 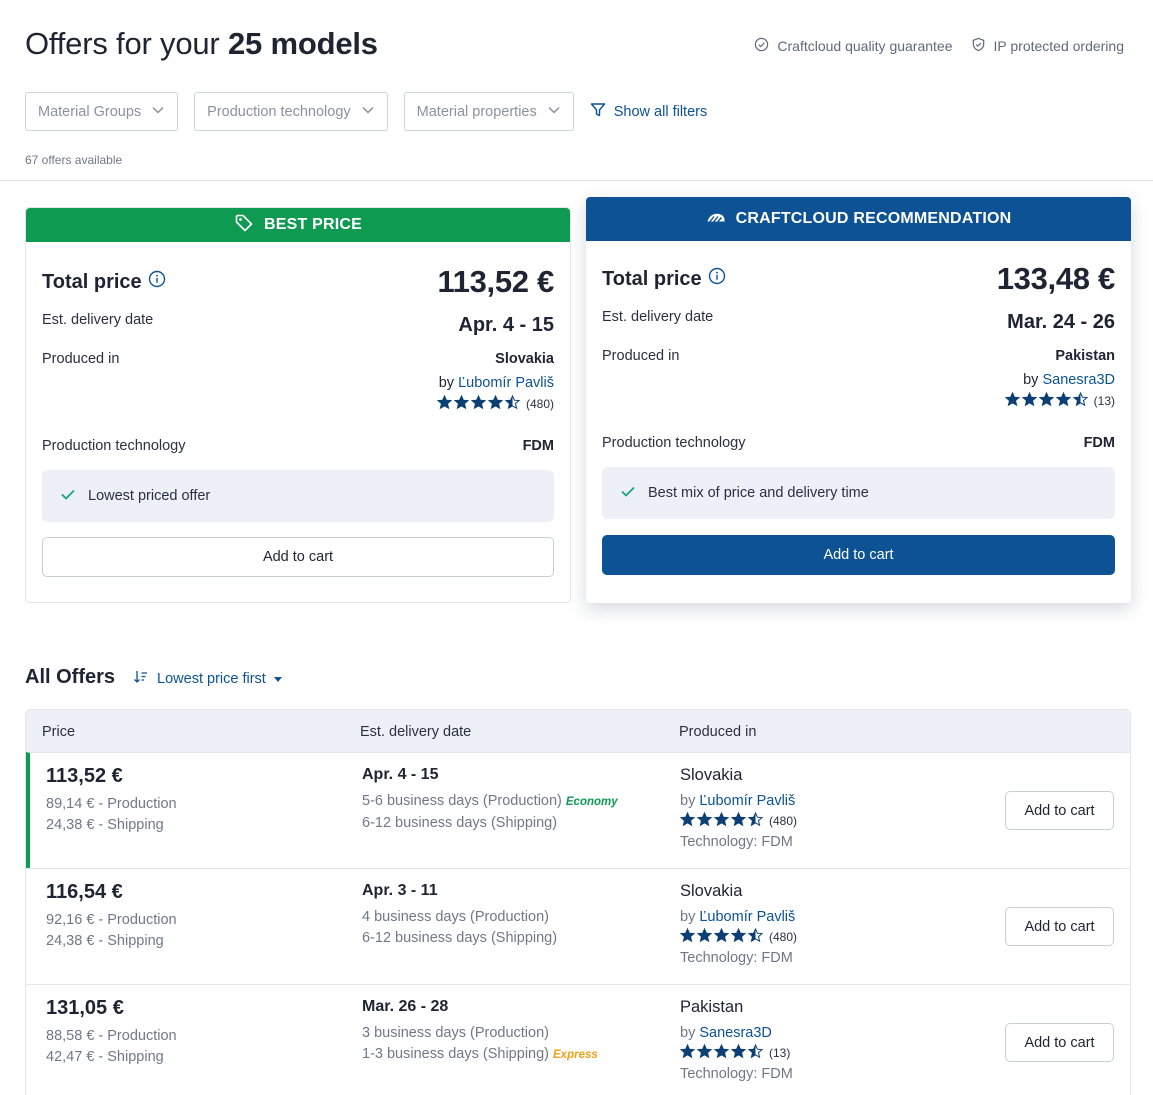 What do you see at coordinates (105, 941) in the screenshot?
I see `shipping-cost: 24,38 € - Shipping` at bounding box center [105, 941].